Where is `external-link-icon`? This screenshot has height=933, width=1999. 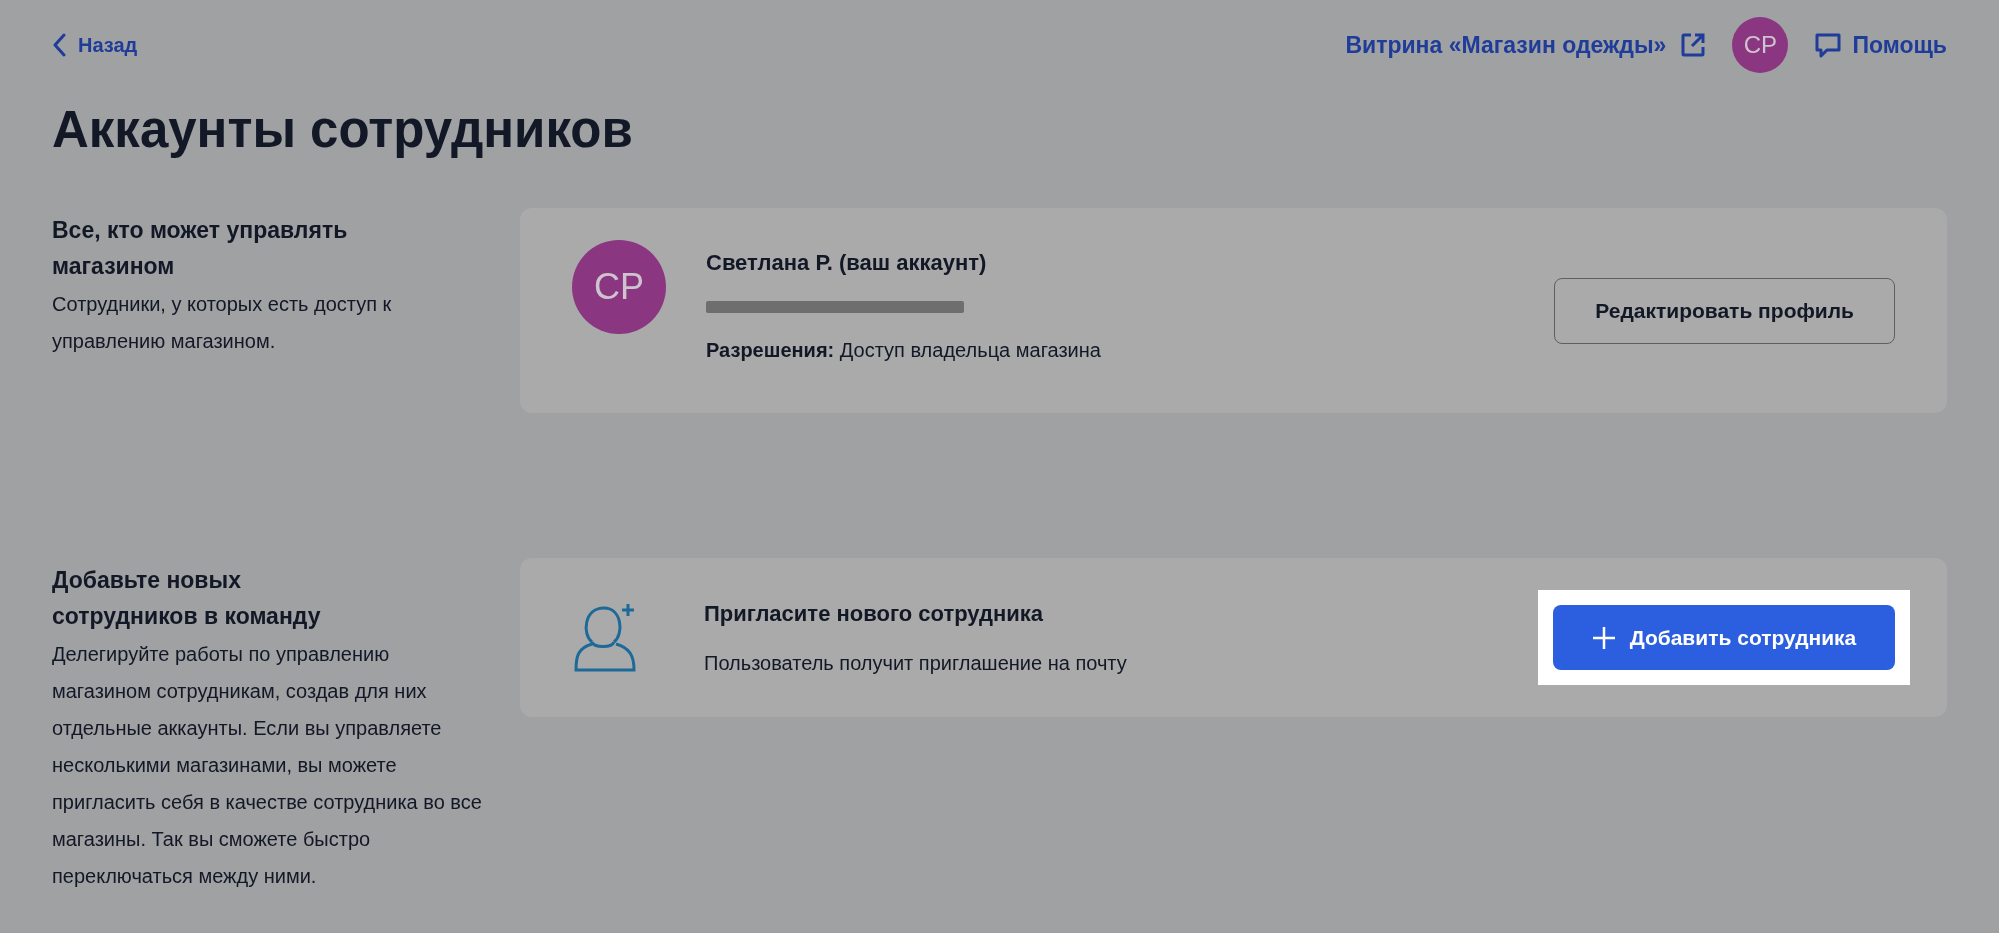
external-link-icon is located at coordinates (1693, 45).